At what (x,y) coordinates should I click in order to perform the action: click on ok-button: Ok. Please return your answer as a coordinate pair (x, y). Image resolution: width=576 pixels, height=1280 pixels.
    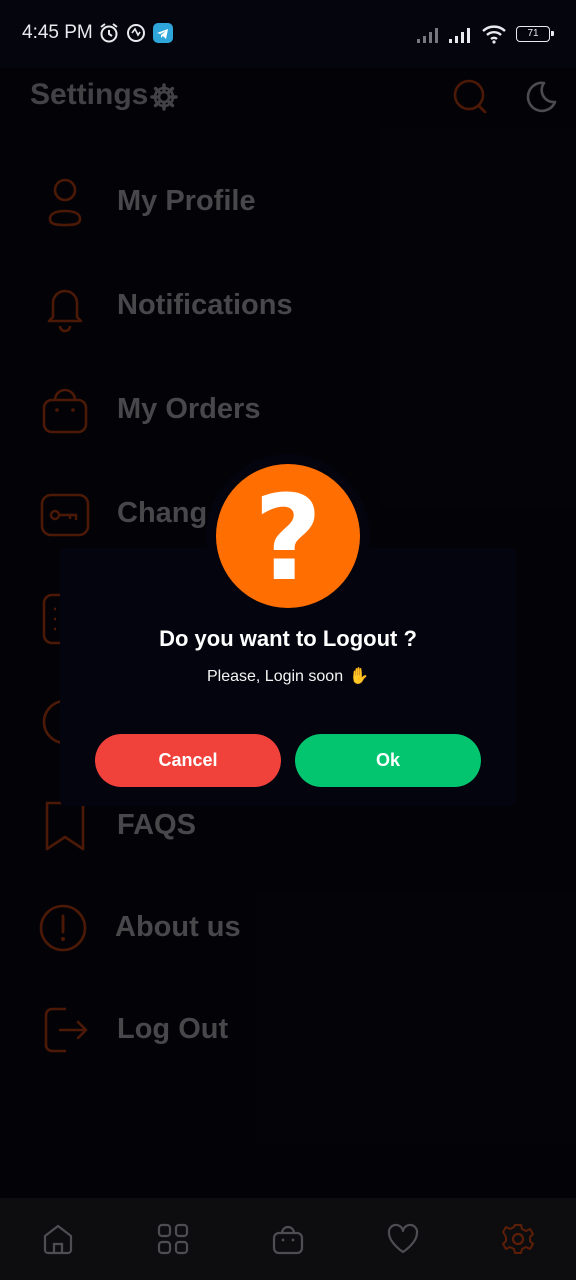
    Looking at the image, I should click on (388, 760).